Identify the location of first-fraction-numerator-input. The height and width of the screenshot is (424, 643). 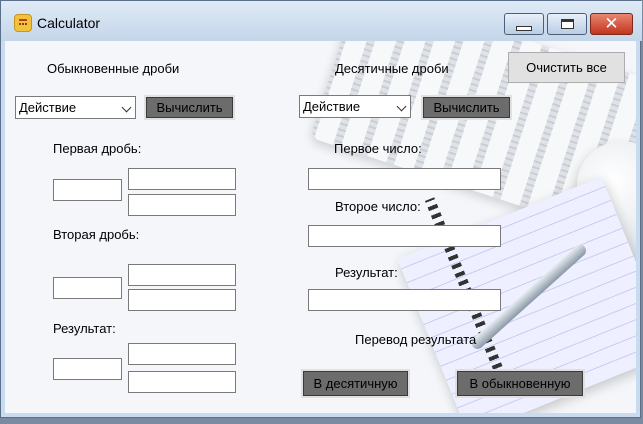
(182, 179).